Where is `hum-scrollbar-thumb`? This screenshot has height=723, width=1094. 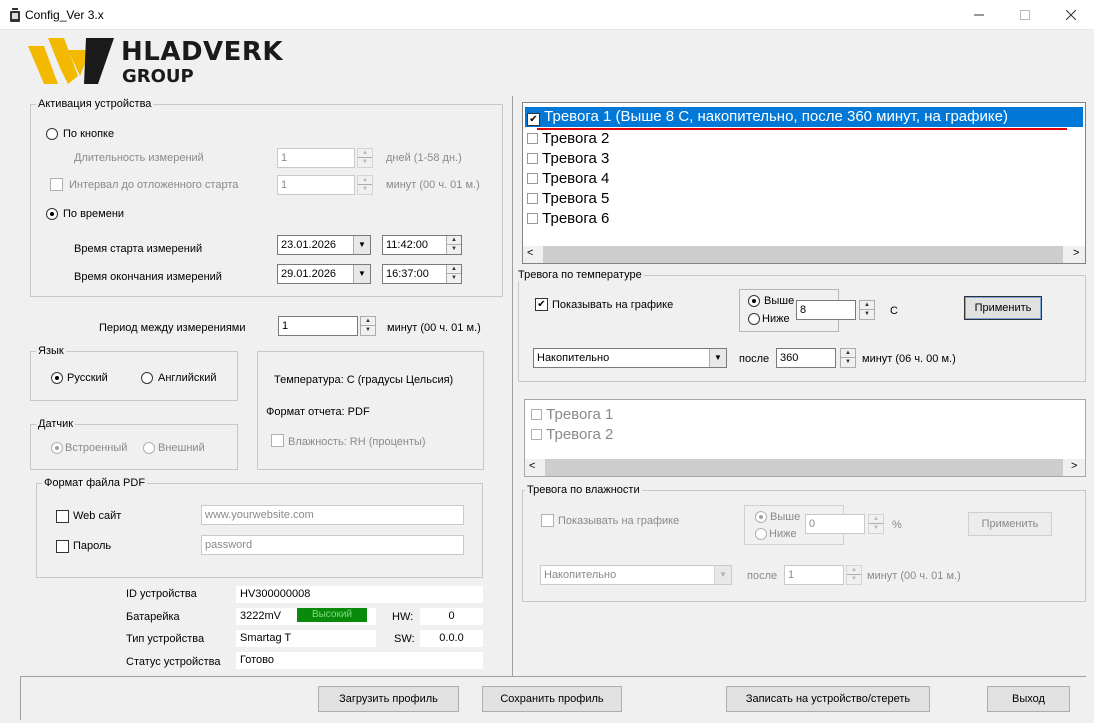
hum-scrollbar-thumb is located at coordinates (804, 467).